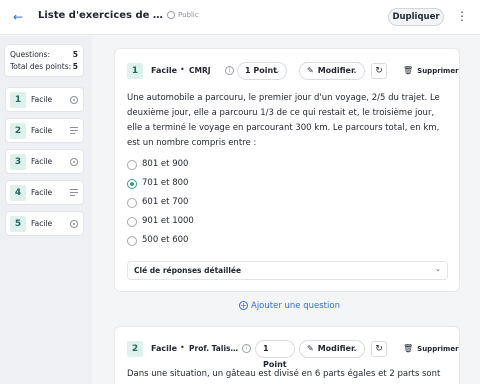 The height and width of the screenshot is (384, 480). I want to click on question-number-badge: 2, so click(135, 349).